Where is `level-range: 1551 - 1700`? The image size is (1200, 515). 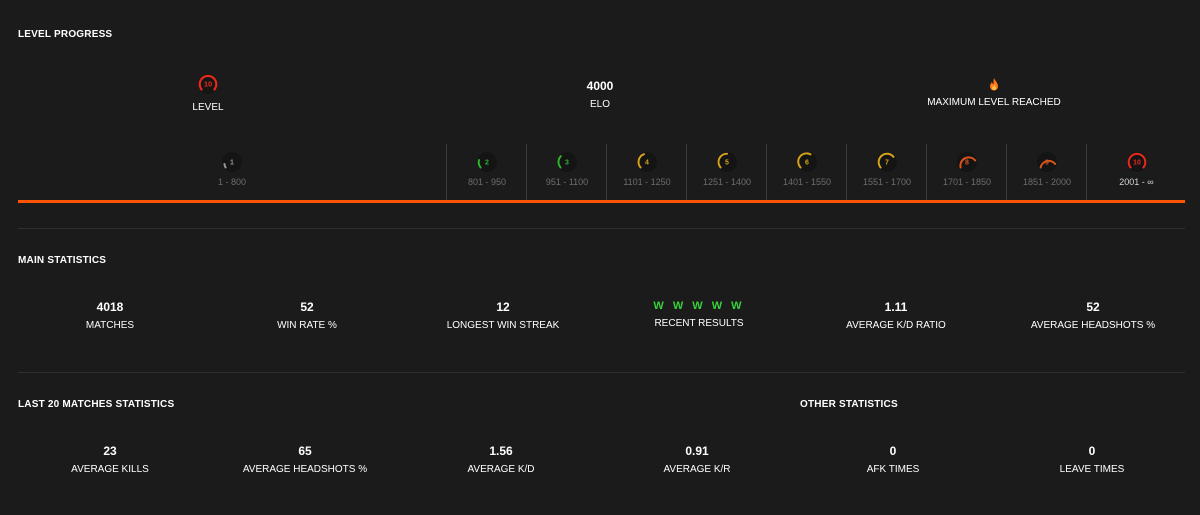 level-range: 1551 - 1700 is located at coordinates (887, 182).